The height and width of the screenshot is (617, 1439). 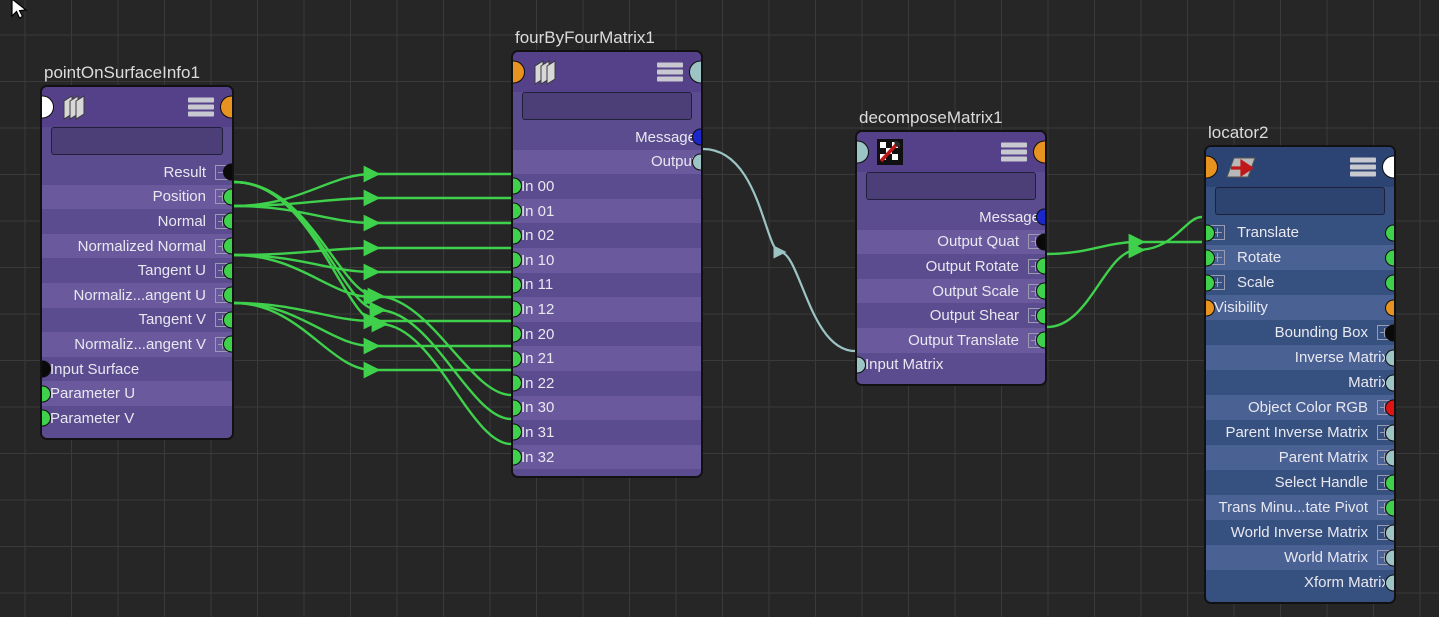 I want to click on attribute-row: Object Color RGB, so click(x=1300, y=407).